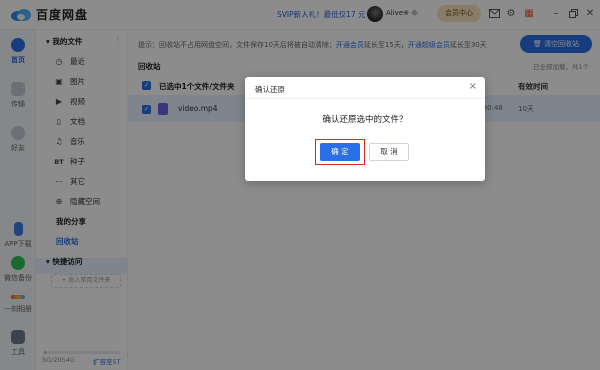 The width and height of the screenshot is (600, 370). I want to click on dialog-title: 确认还原, so click(270, 89).